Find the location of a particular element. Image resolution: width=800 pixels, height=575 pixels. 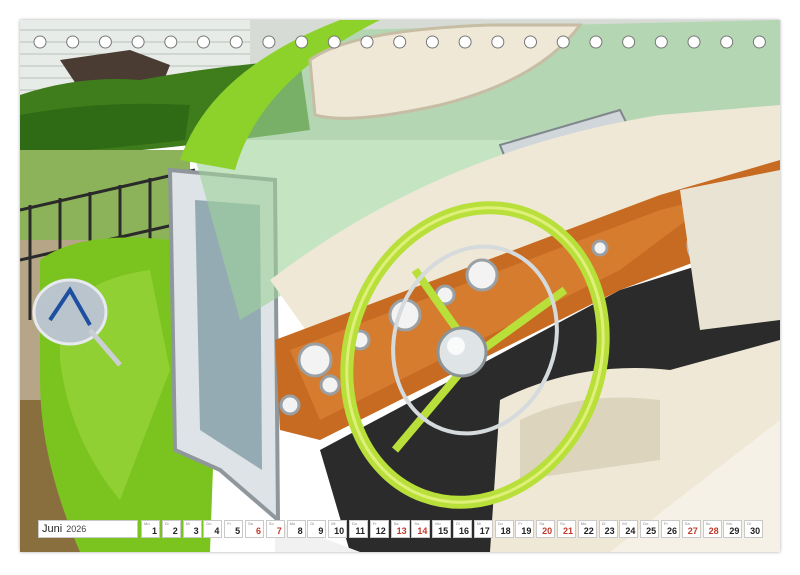

day-cell: Fr 26 is located at coordinates (670, 529).